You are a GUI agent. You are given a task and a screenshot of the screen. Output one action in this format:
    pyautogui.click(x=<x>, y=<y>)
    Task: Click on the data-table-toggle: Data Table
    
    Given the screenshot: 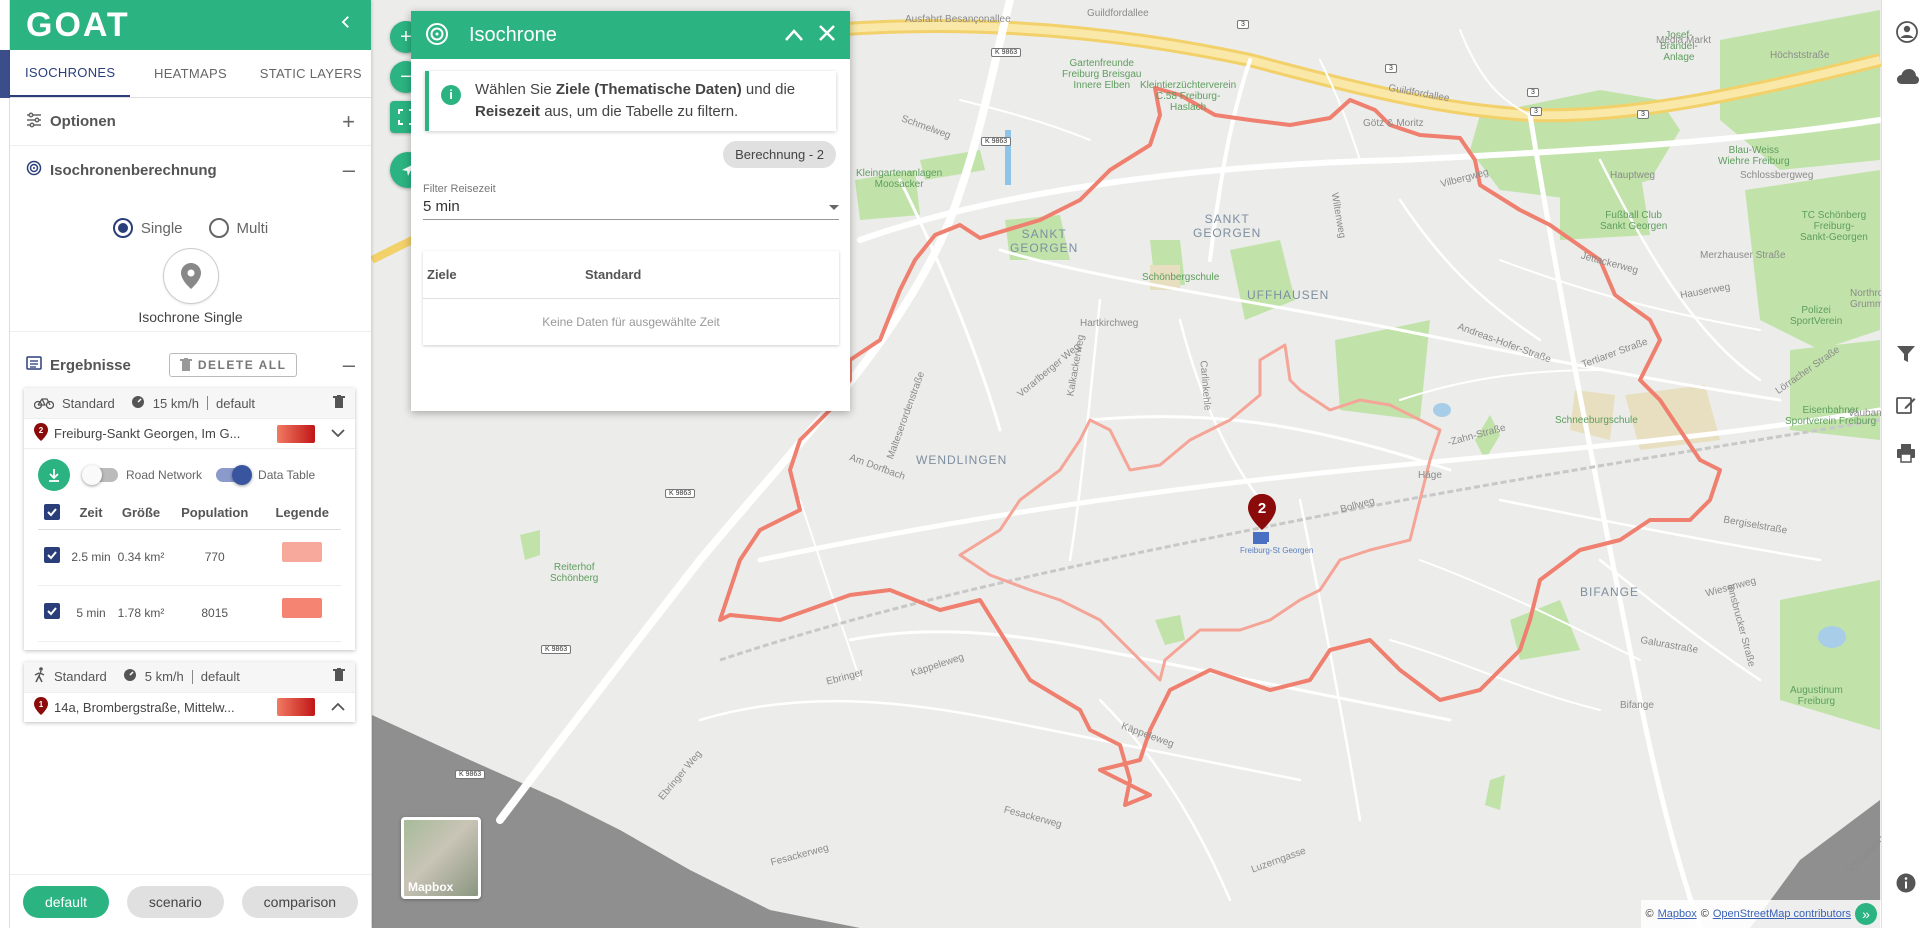 What is the action you would take?
    pyautogui.click(x=266, y=475)
    